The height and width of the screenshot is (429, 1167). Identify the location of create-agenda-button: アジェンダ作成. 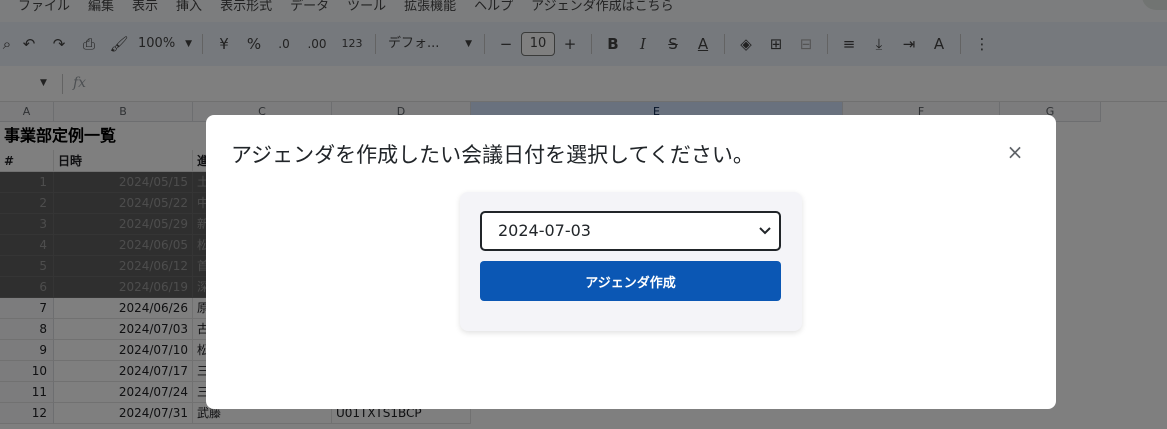
(630, 281).